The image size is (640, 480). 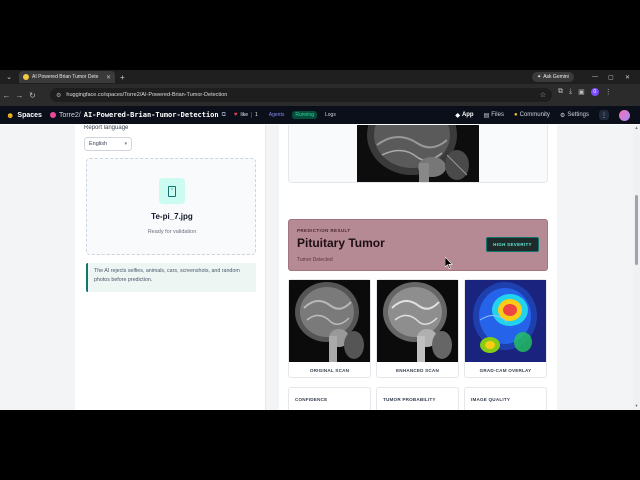 I want to click on browser-tab: AI Powered Brian Tumor Dete ✕, so click(x=67, y=77).